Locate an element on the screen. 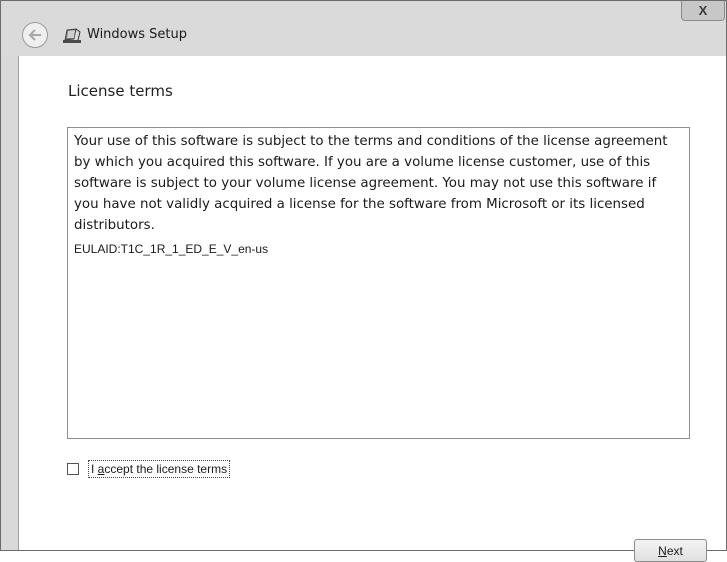 Image resolution: width=727 pixels, height=562 pixels. close-button: X is located at coordinates (703, 11).